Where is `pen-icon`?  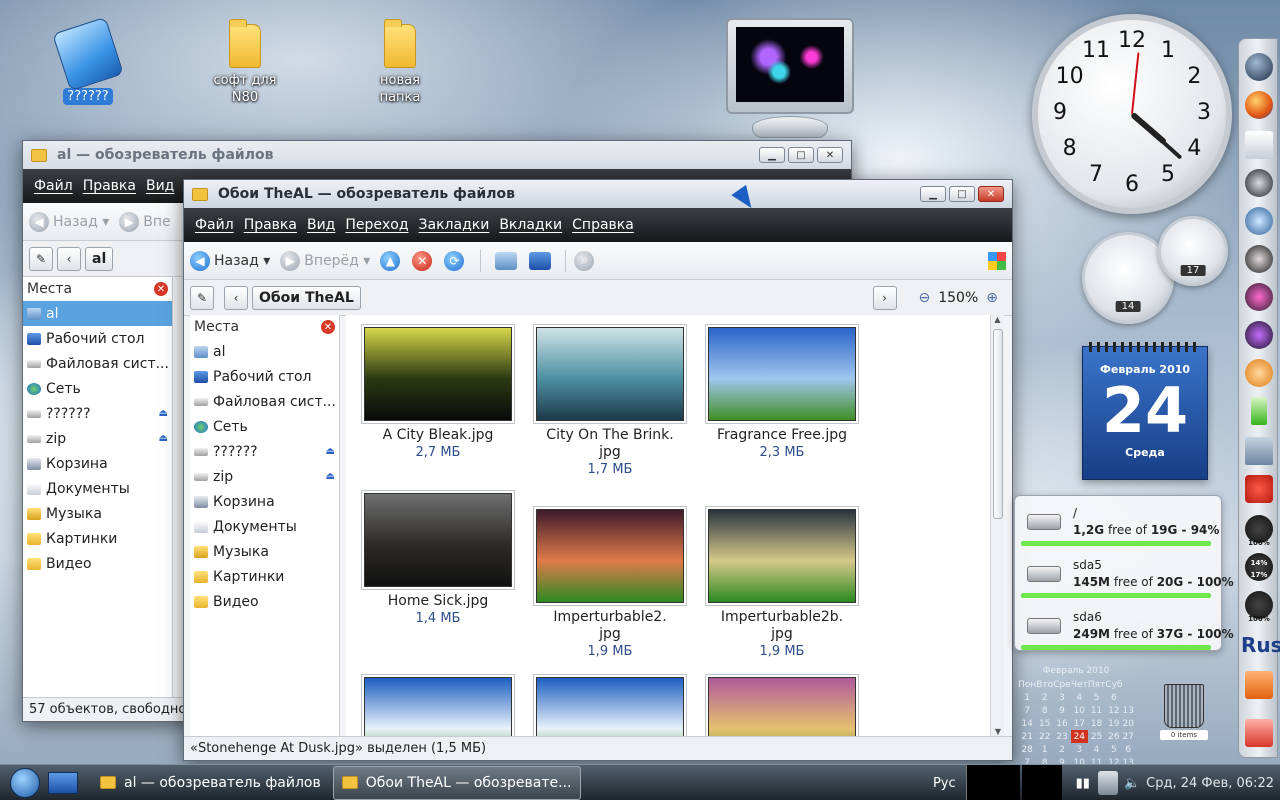 pen-icon is located at coordinates (1259, 259).